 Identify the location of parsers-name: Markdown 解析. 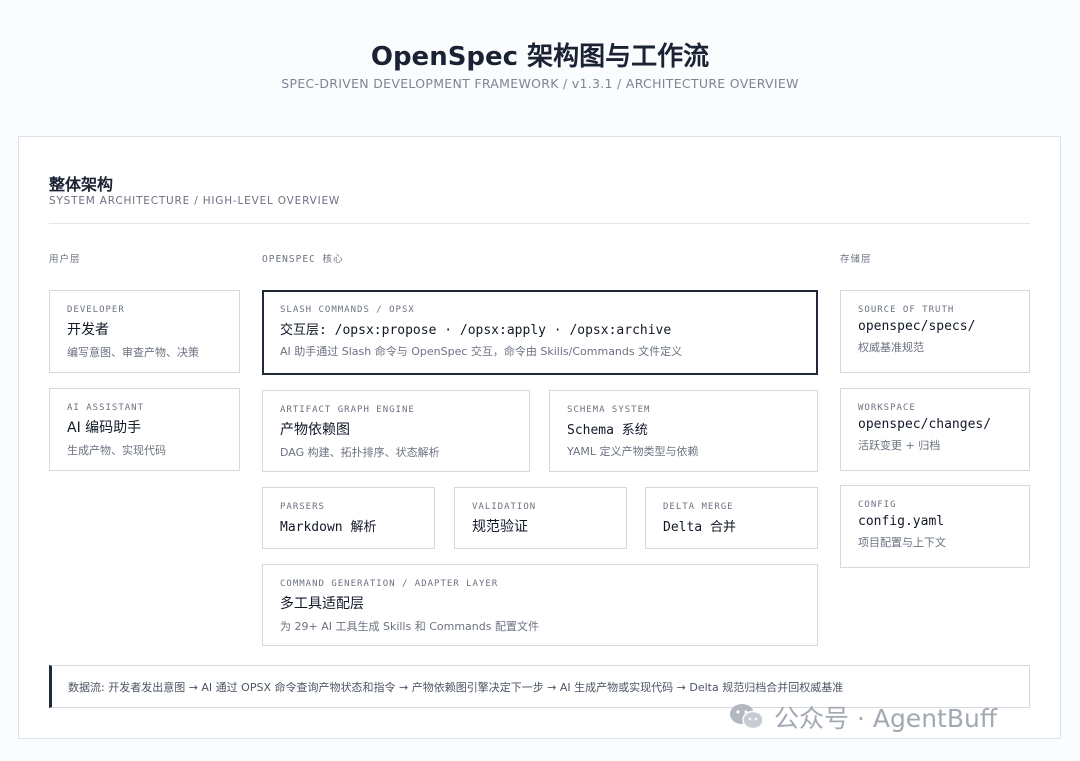
(328, 527).